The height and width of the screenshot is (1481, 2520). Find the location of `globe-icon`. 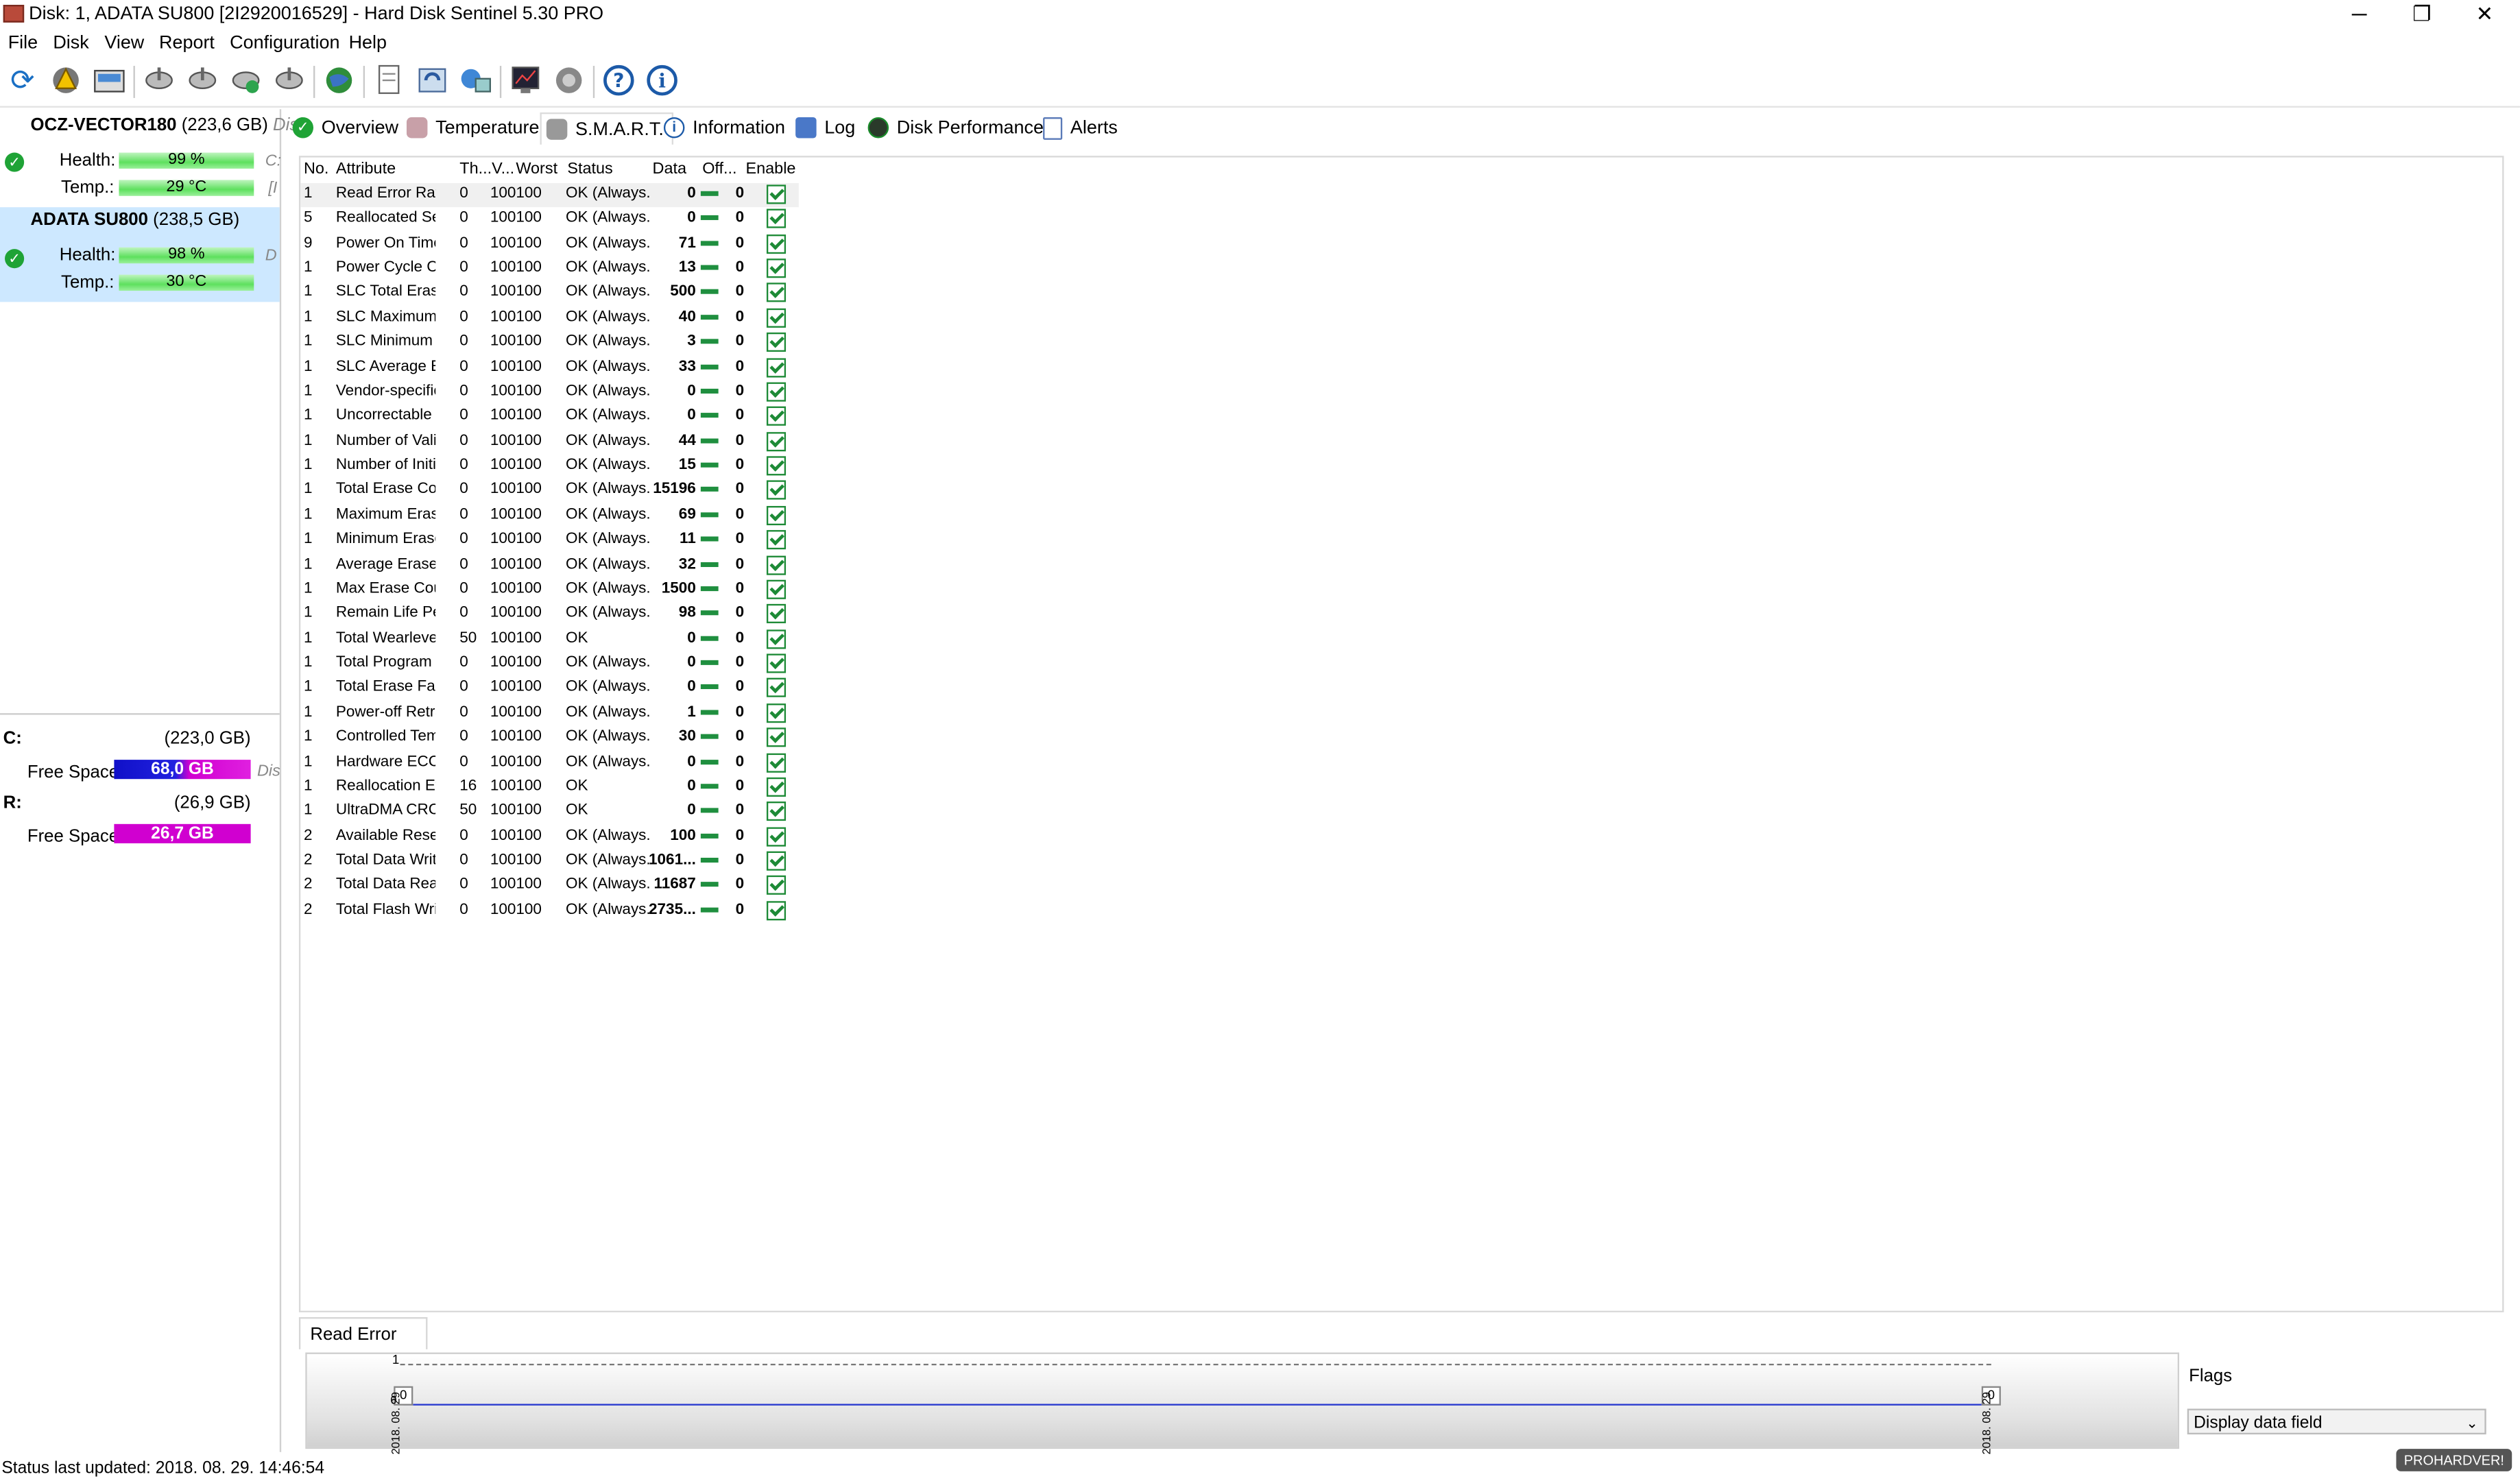

globe-icon is located at coordinates (339, 80).